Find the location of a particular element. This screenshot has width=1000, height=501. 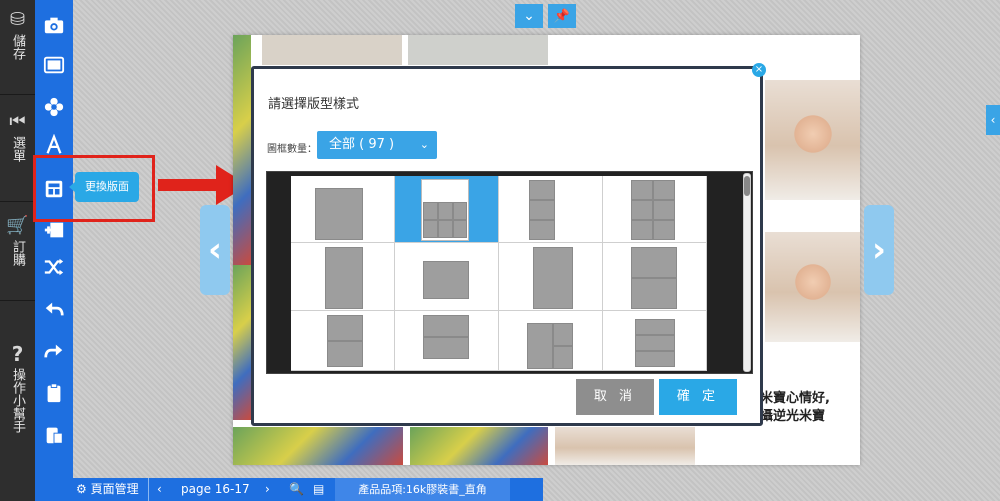

menu-button: ⏮ 選單 is located at coordinates (17, 157).